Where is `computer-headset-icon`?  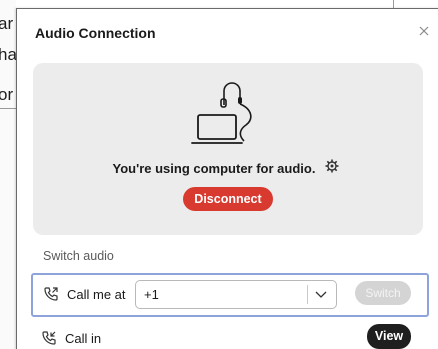 computer-headset-icon is located at coordinates (221, 113).